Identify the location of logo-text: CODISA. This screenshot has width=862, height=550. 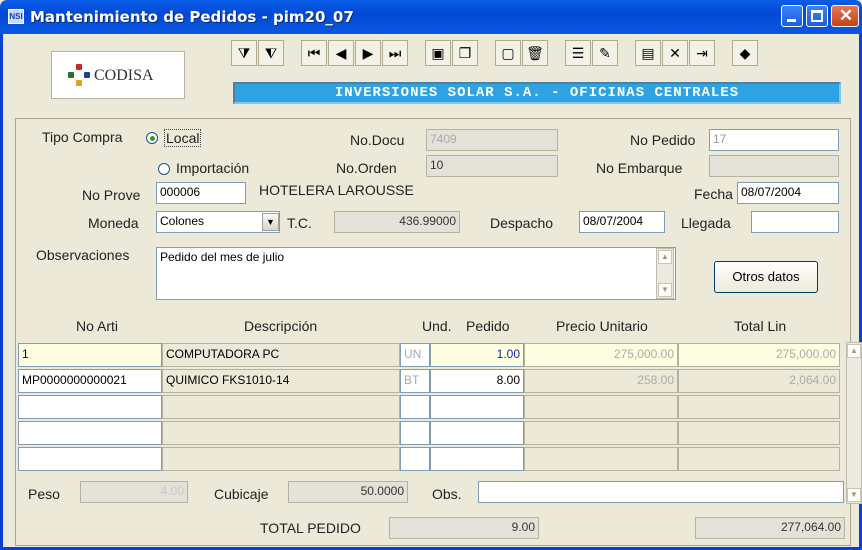
(124, 75).